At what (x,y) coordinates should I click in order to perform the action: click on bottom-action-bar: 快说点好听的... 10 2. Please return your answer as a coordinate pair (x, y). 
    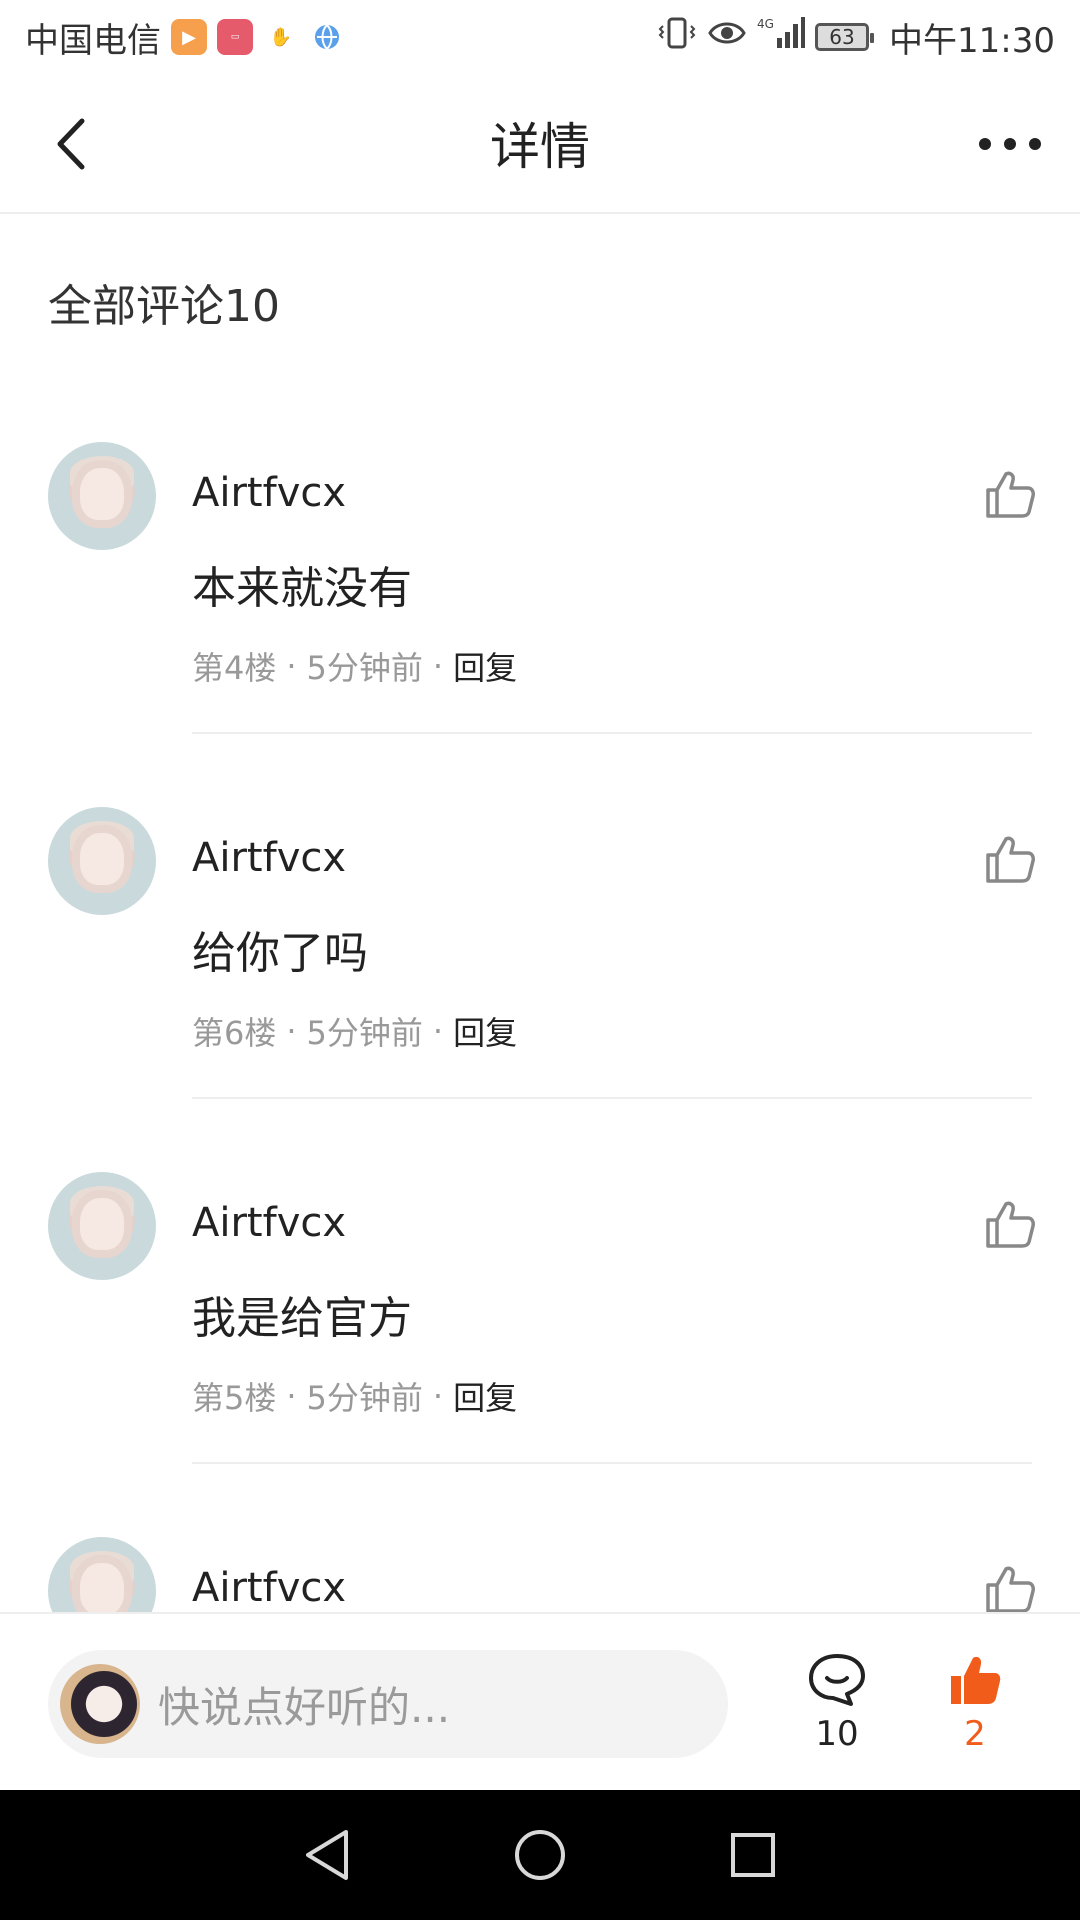
    Looking at the image, I should click on (540, 1701).